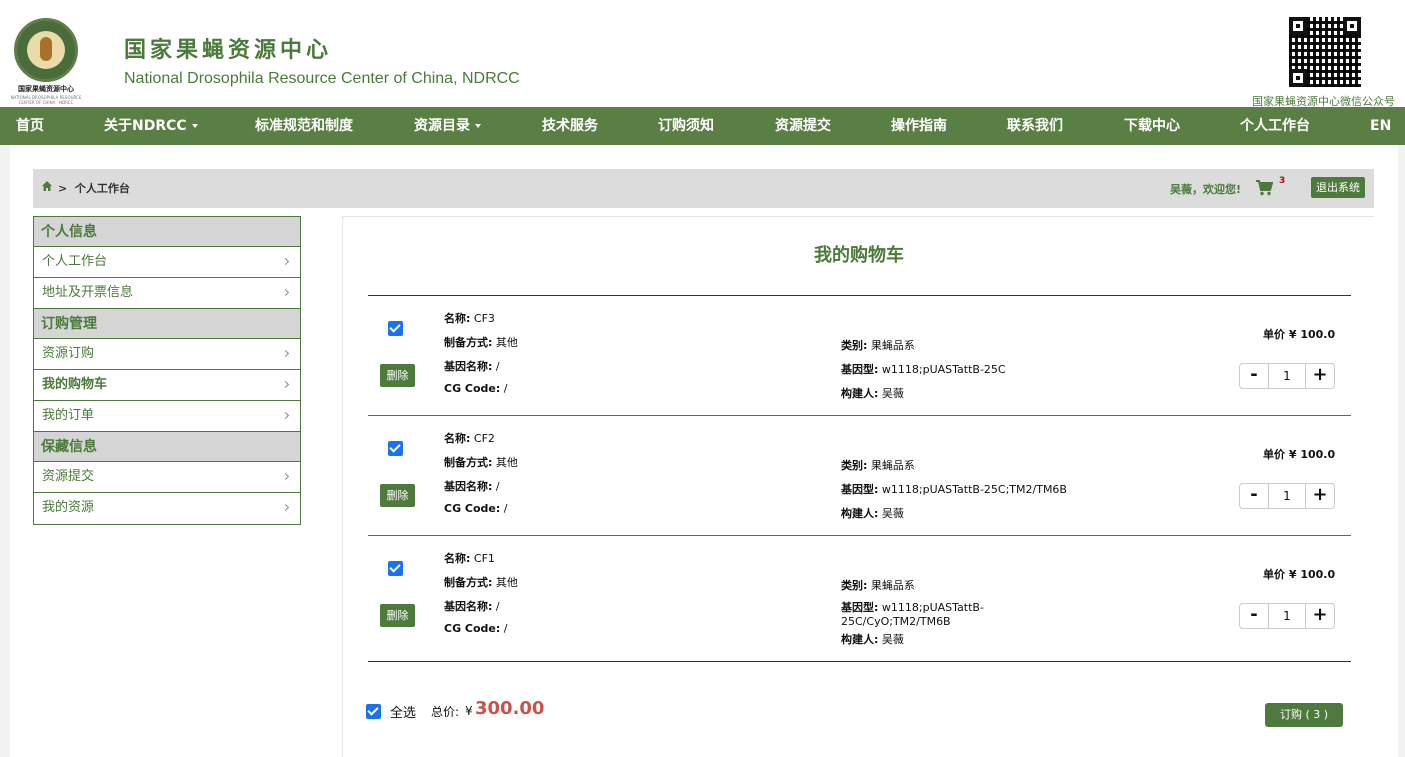 Image resolution: width=1405 pixels, height=757 pixels. What do you see at coordinates (151, 126) in the screenshot?
I see `nav-item-about: 关于NDRCC` at bounding box center [151, 126].